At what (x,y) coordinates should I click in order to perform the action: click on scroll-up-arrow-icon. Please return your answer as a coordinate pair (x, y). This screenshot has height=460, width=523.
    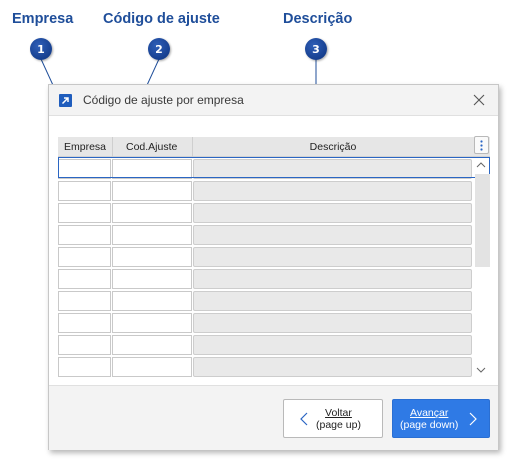
    Looking at the image, I should click on (481, 165).